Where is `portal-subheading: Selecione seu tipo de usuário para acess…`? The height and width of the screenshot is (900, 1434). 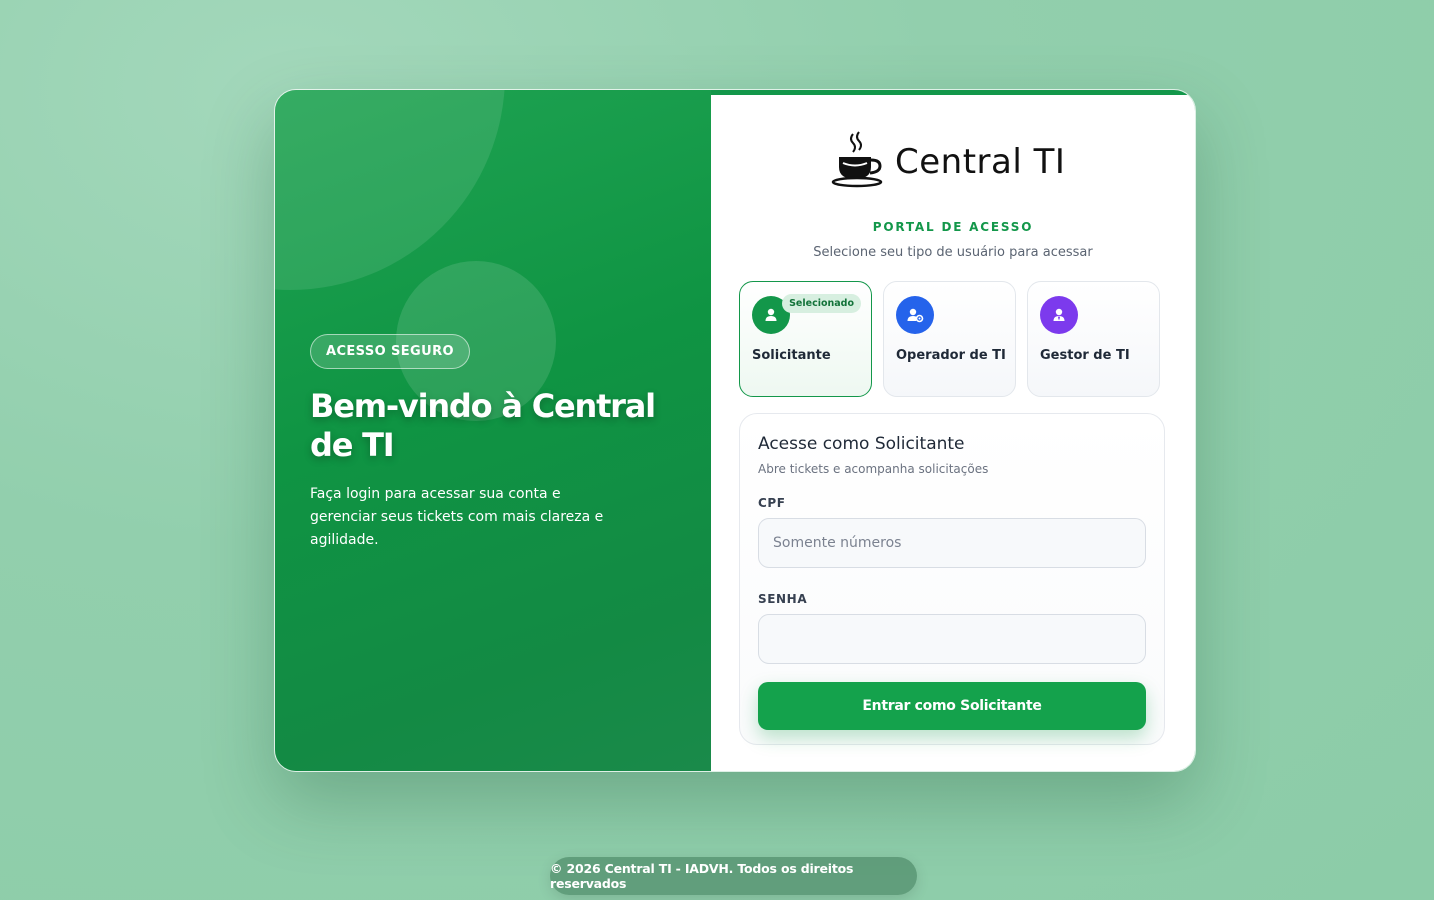 portal-subheading: Selecione seu tipo de usuário para acess… is located at coordinates (953, 252).